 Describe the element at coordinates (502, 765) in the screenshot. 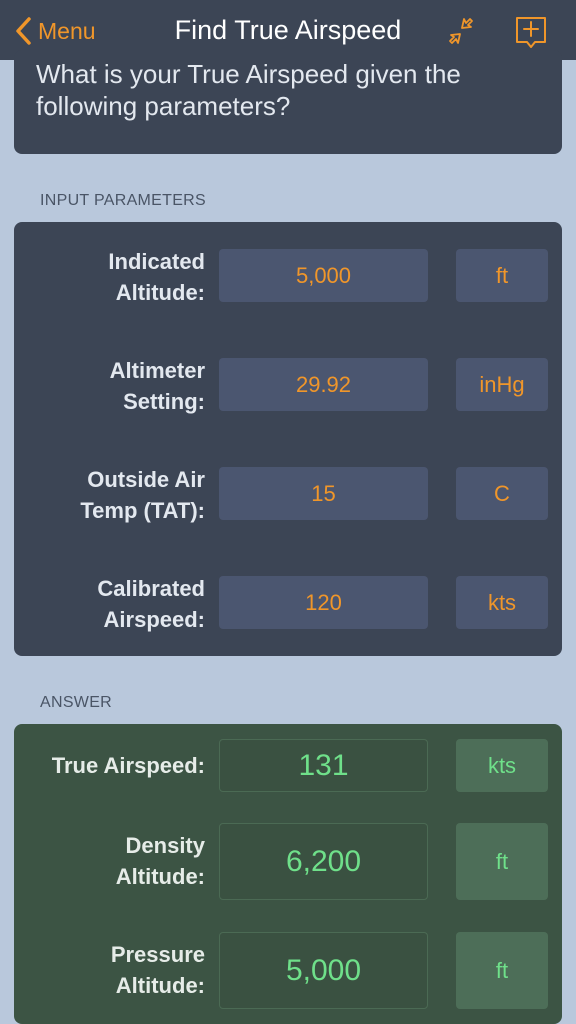

I see `true-airspeed-unit-button: kts` at that location.